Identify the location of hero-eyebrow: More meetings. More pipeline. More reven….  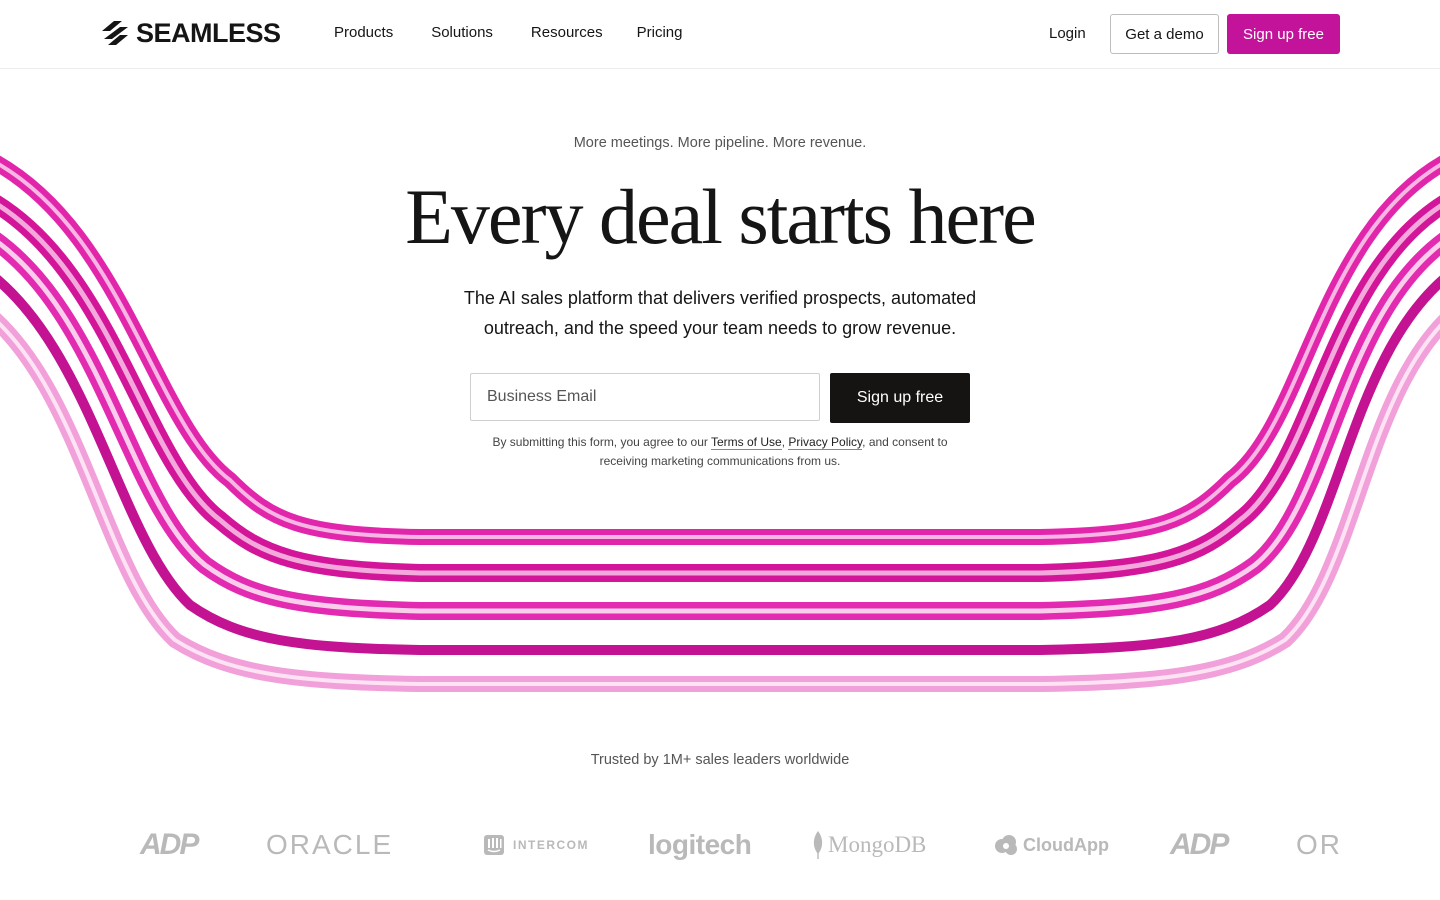
(720, 143).